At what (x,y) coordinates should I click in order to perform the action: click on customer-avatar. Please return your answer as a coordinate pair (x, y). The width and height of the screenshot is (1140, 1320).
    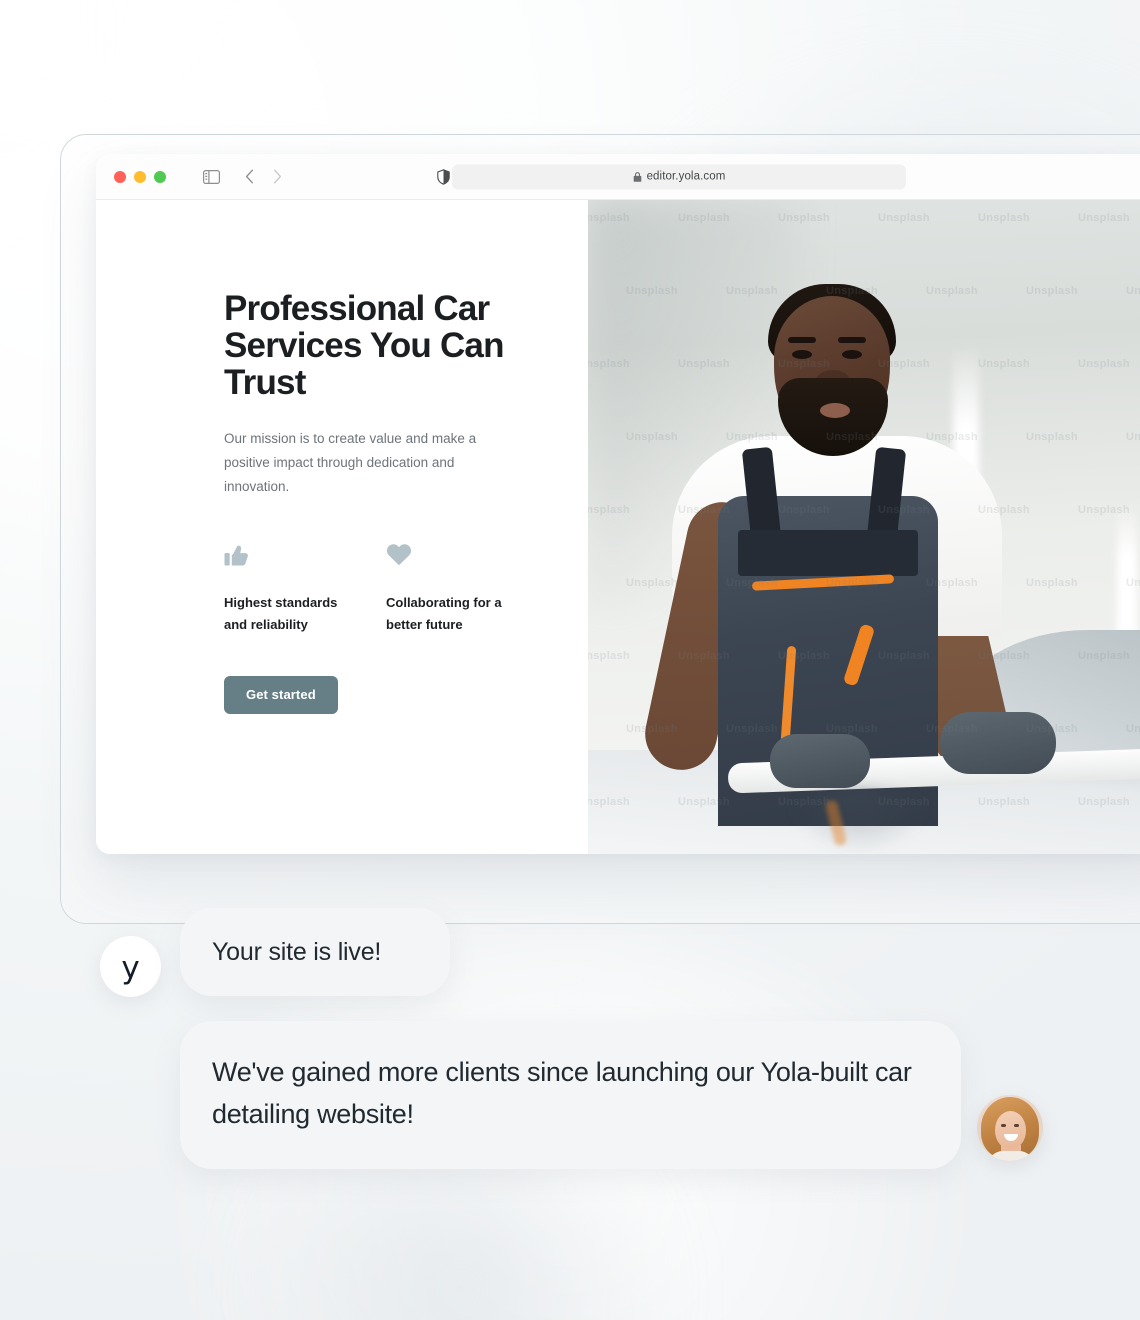
    Looking at the image, I should click on (1010, 1128).